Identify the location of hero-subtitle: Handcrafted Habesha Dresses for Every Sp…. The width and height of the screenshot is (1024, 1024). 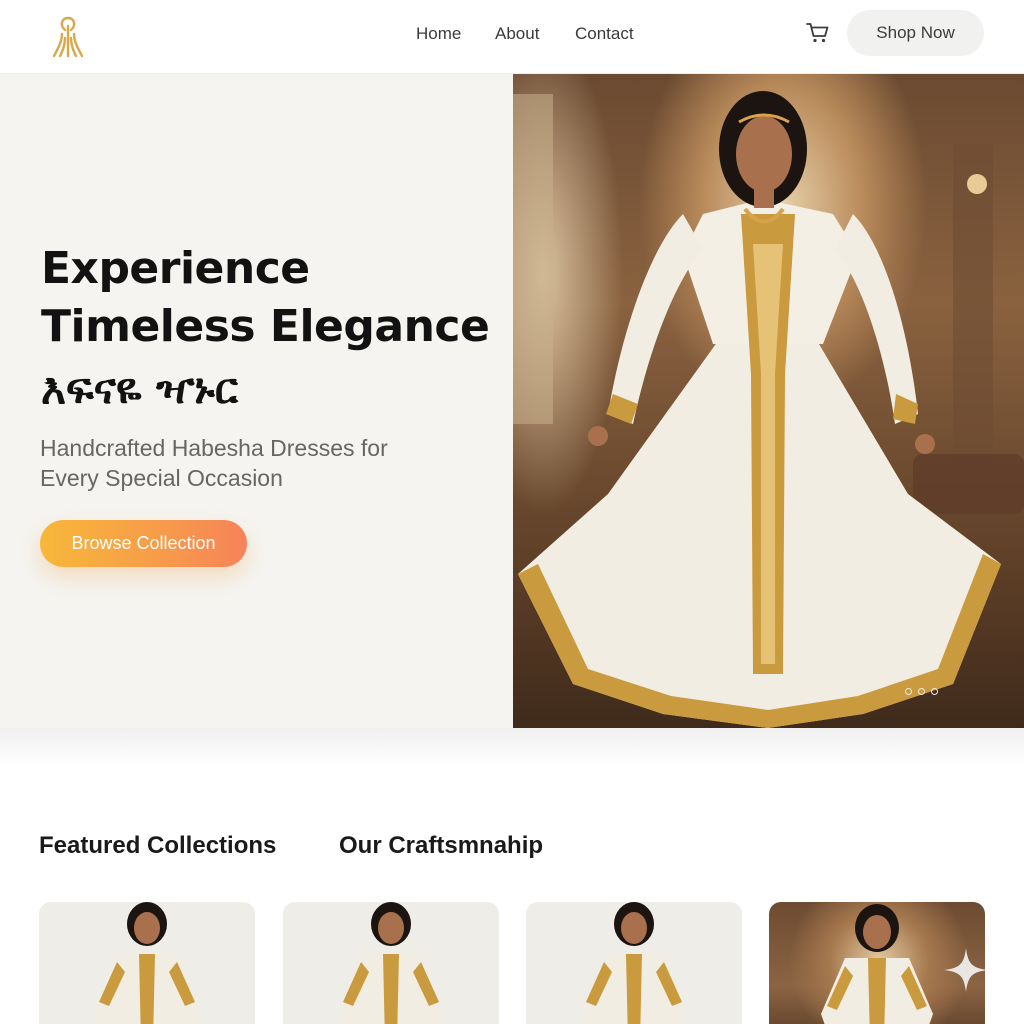
(250, 463).